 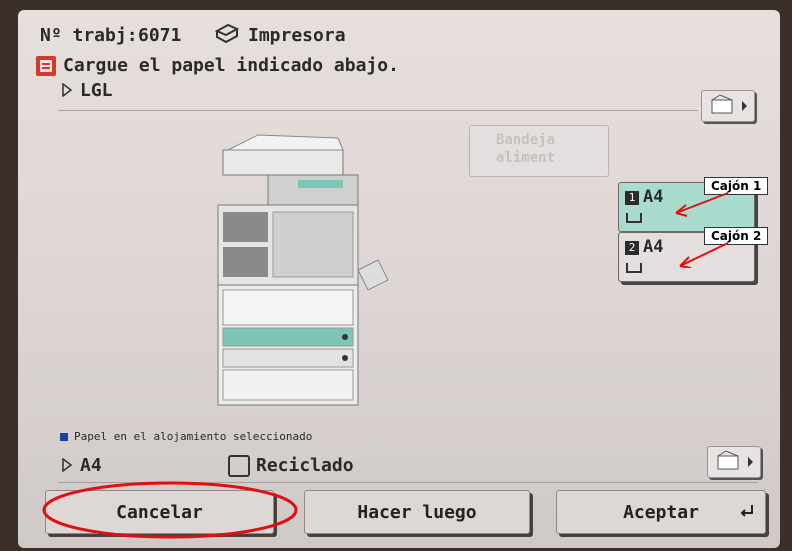 I want to click on bypass-tray-button: Bandeja aliment, so click(x=539, y=151).